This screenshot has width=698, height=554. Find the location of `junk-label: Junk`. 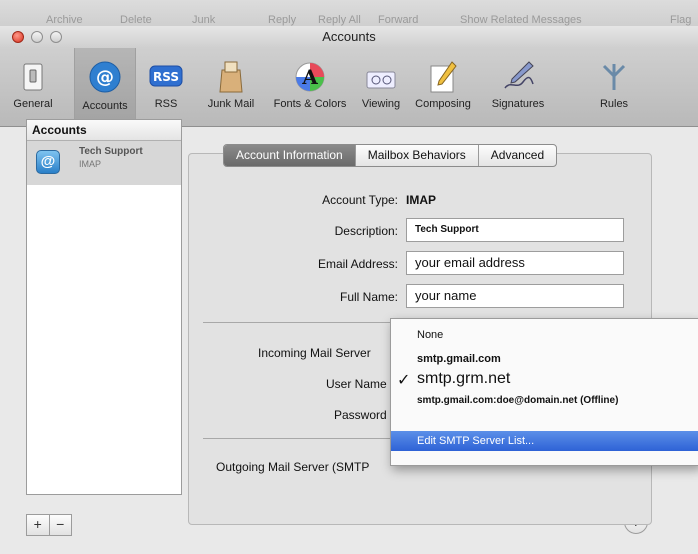

junk-label: Junk is located at coordinates (203, 20).